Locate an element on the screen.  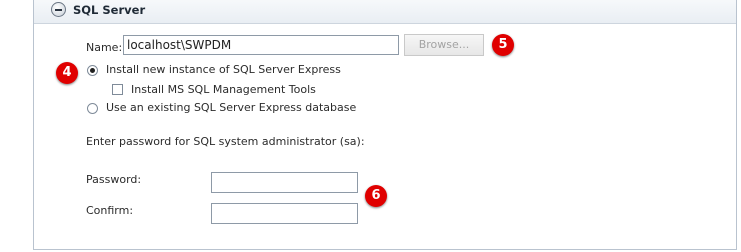
use-existing-radio is located at coordinates (92, 108).